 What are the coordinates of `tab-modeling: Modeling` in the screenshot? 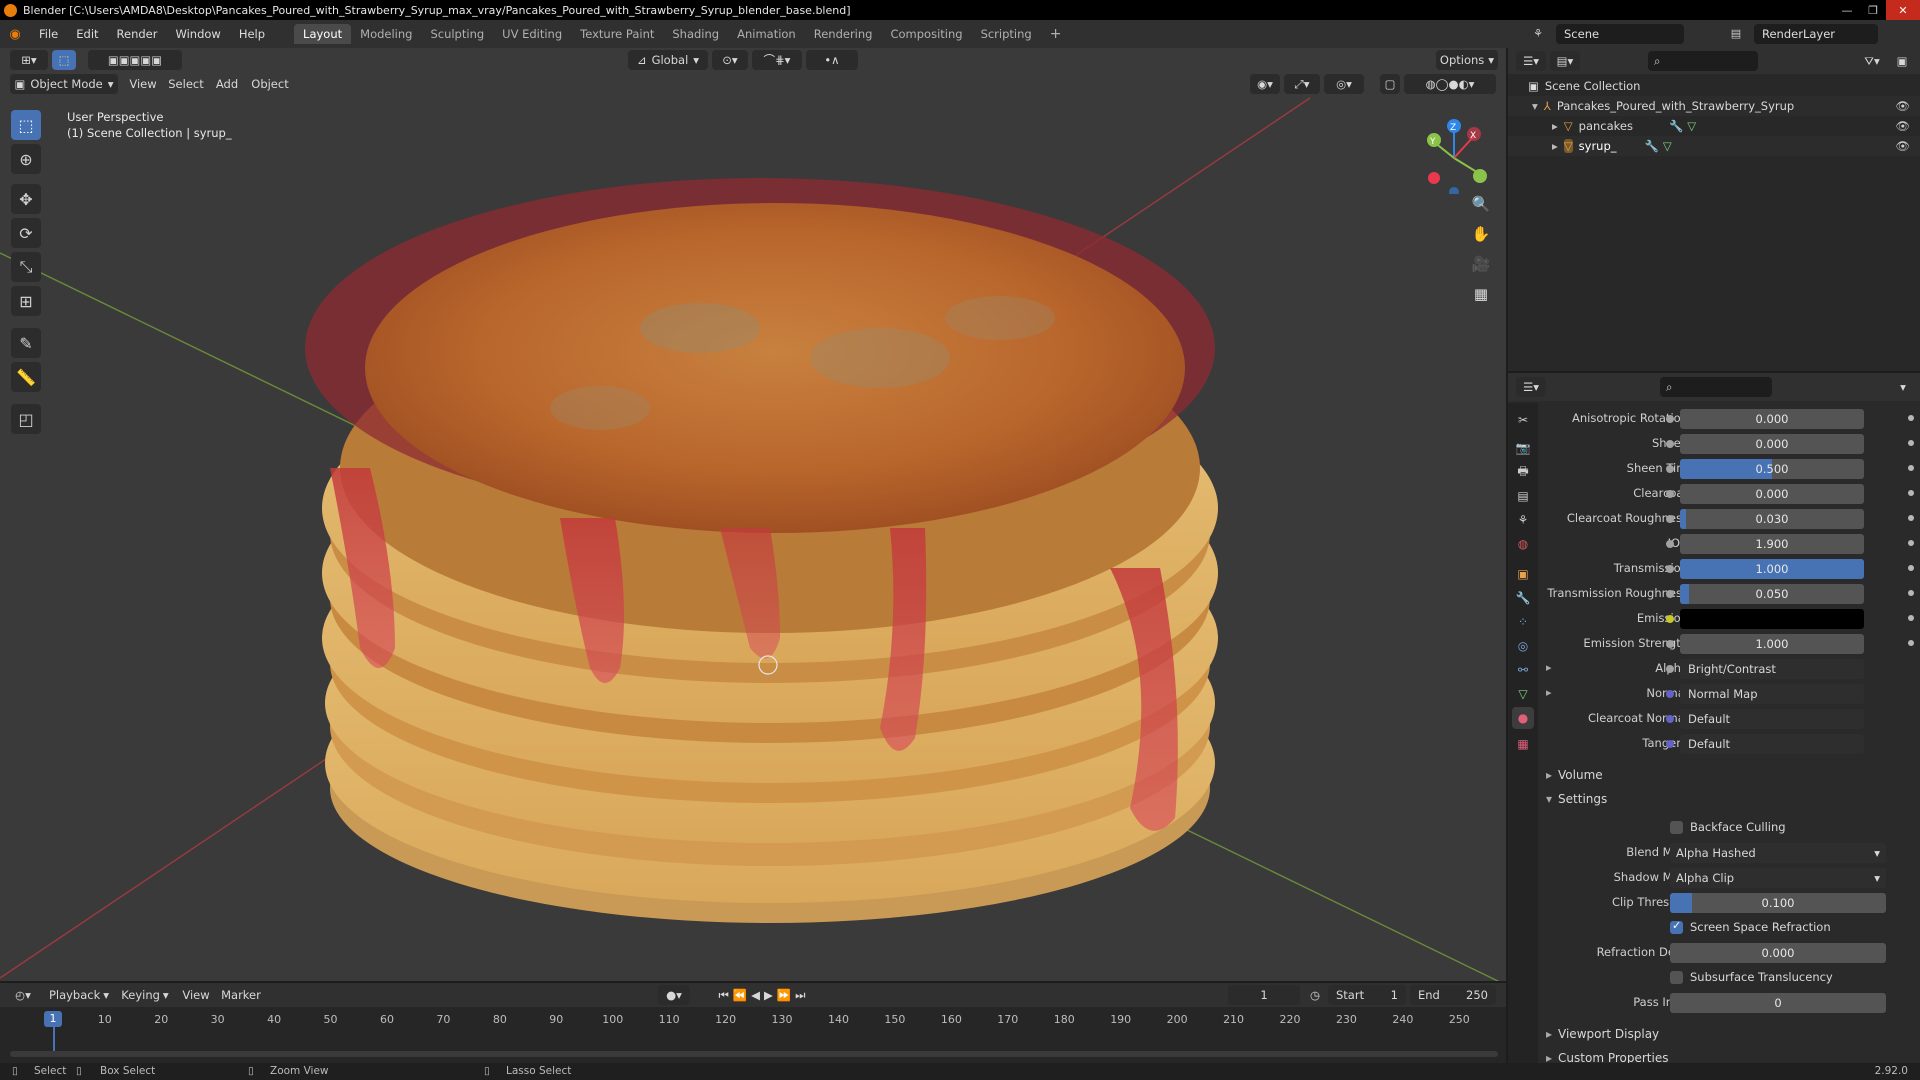 It's located at (386, 34).